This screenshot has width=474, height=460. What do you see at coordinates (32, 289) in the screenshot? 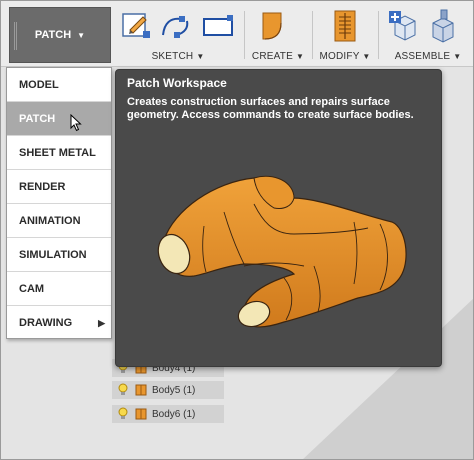
I see `menu-item-label: CAM` at bounding box center [32, 289].